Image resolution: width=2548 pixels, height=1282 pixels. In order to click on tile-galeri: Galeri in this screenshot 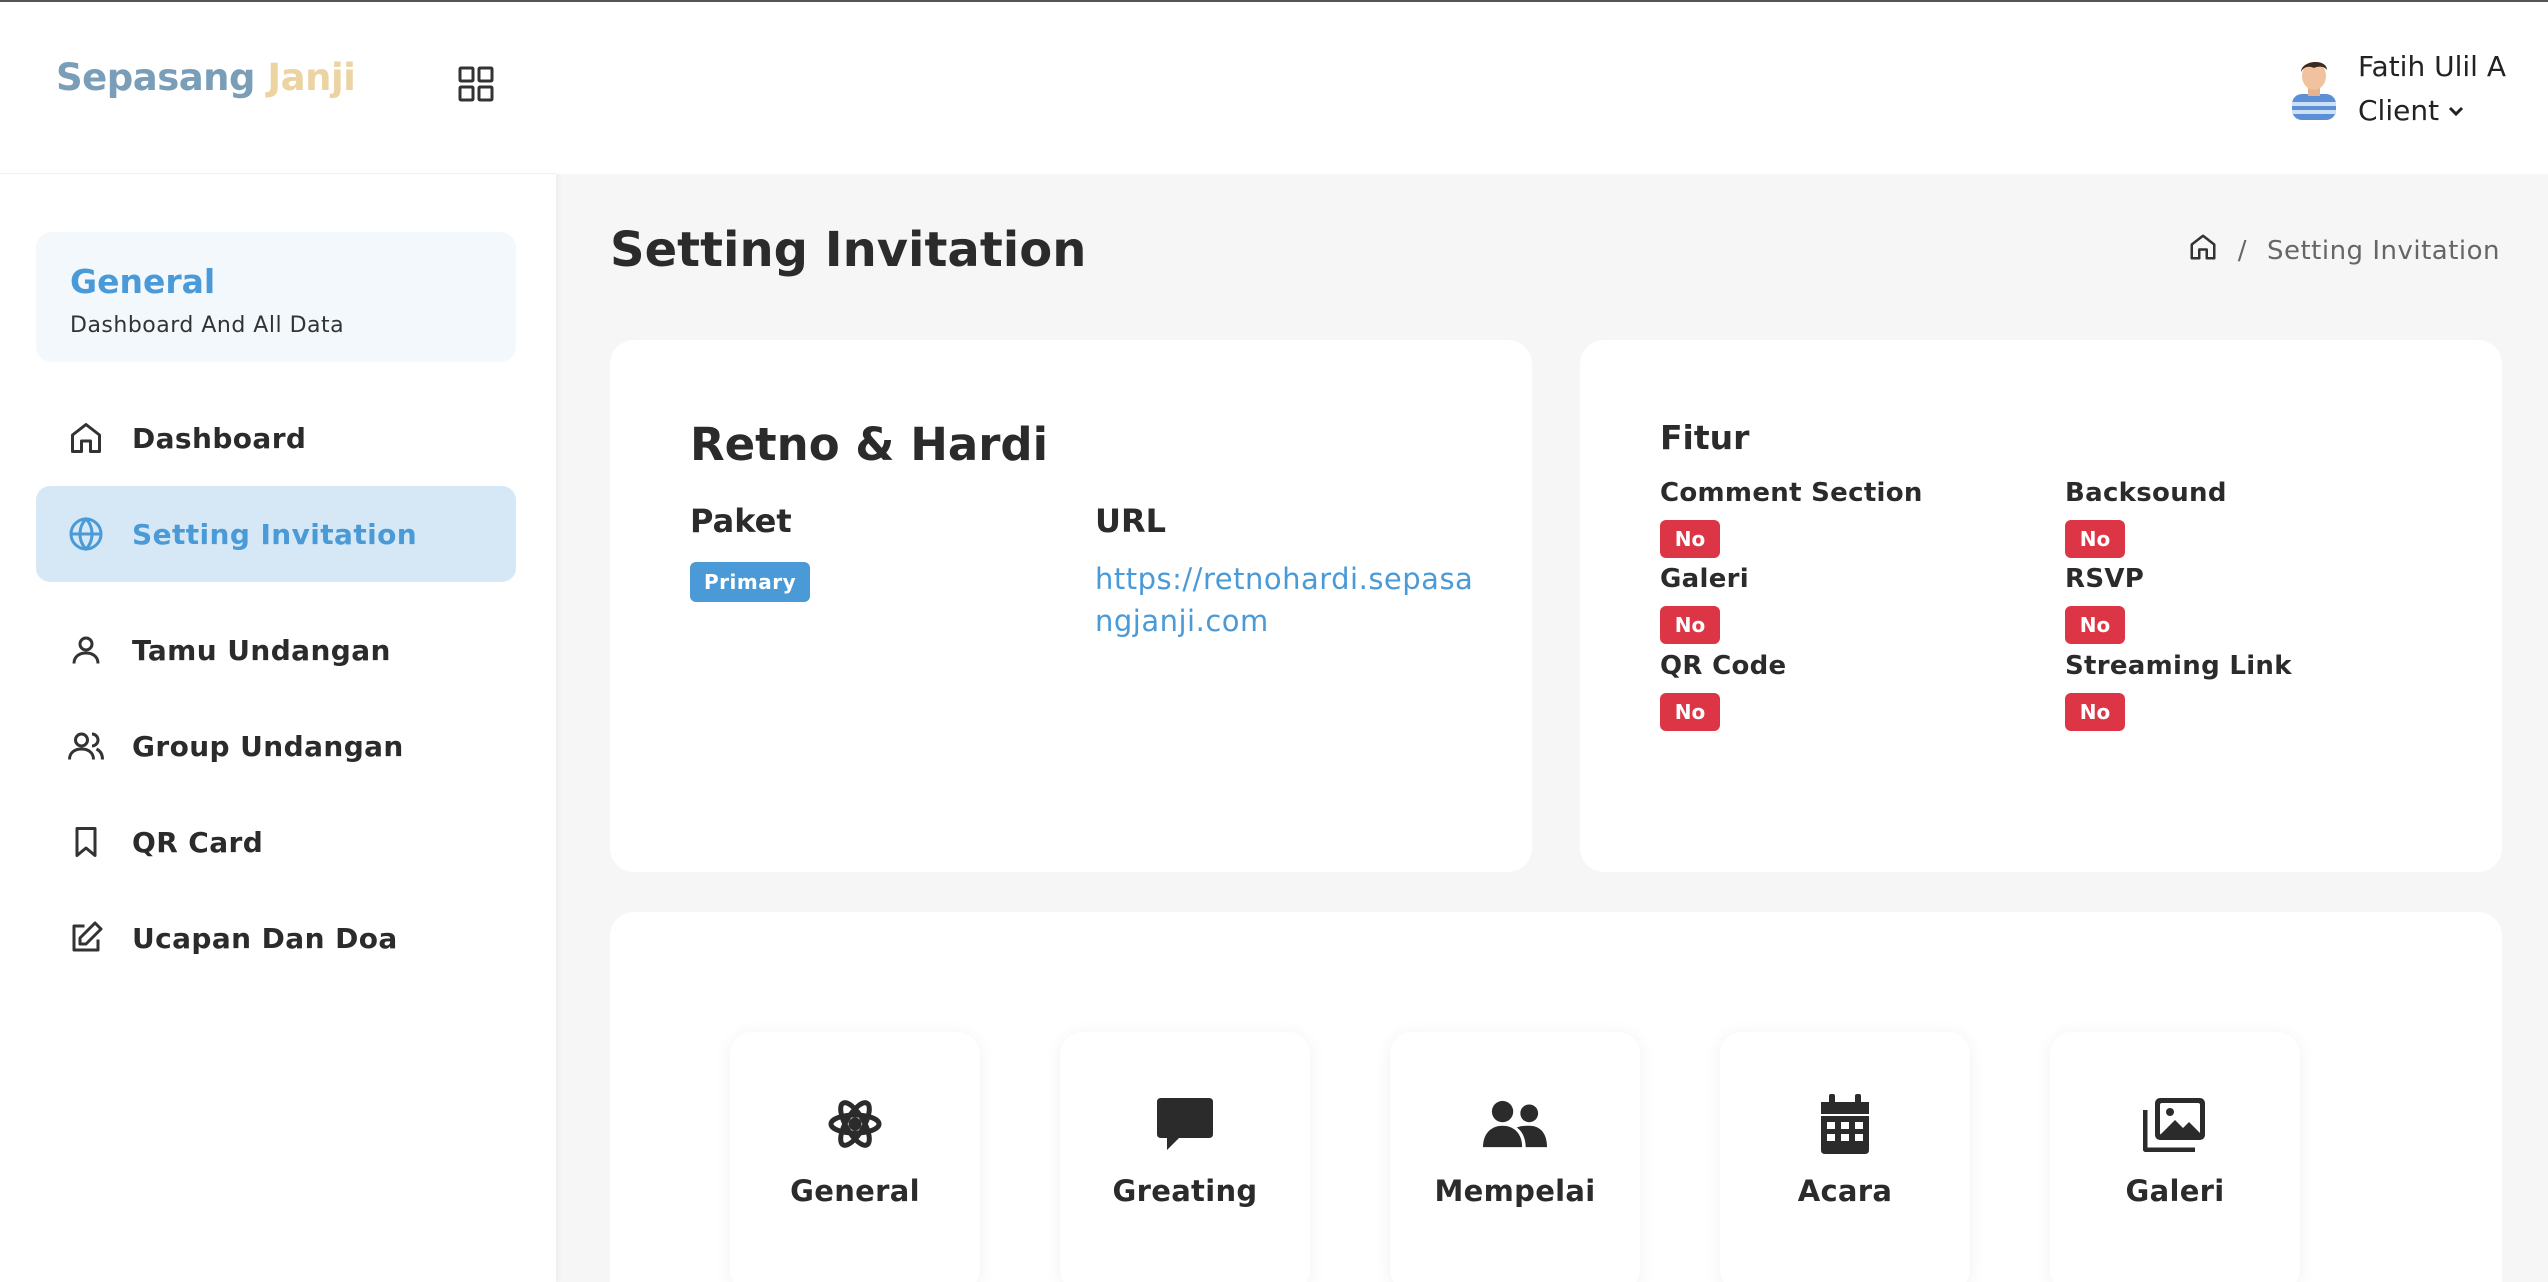, I will do `click(2175, 1157)`.